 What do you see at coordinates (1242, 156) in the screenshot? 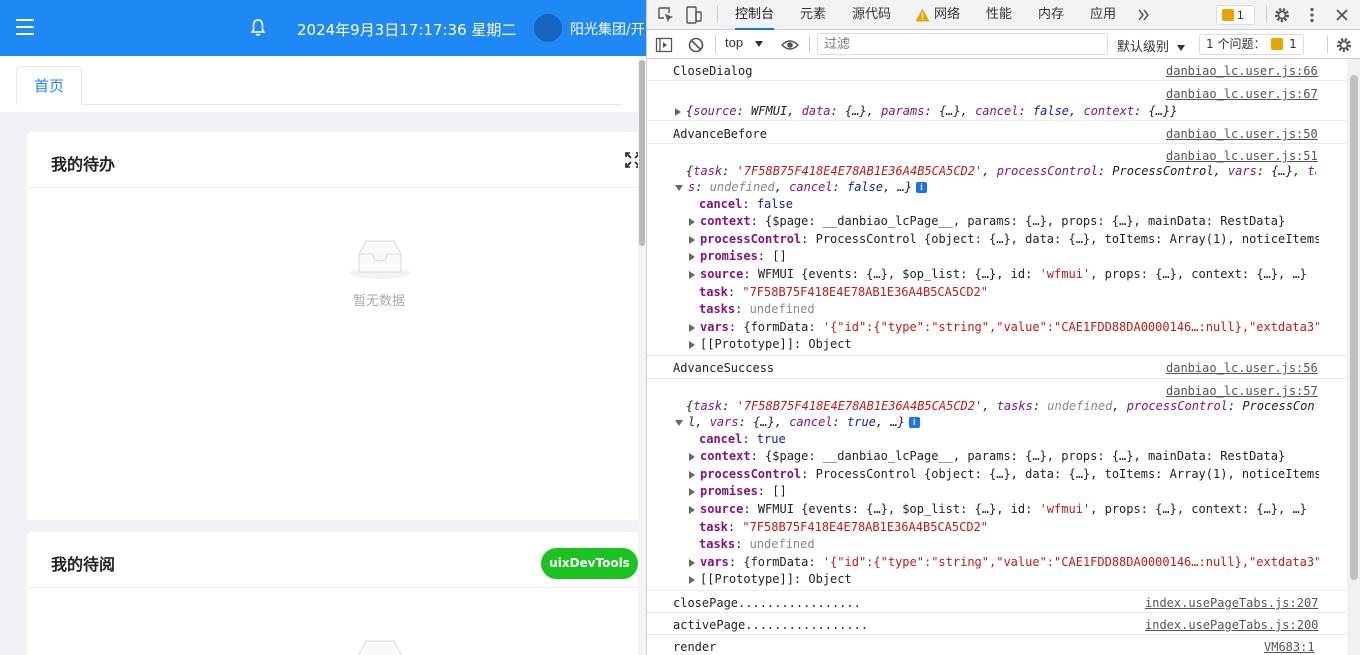
I see `source-link: danbiao_lc.user.js:51` at bounding box center [1242, 156].